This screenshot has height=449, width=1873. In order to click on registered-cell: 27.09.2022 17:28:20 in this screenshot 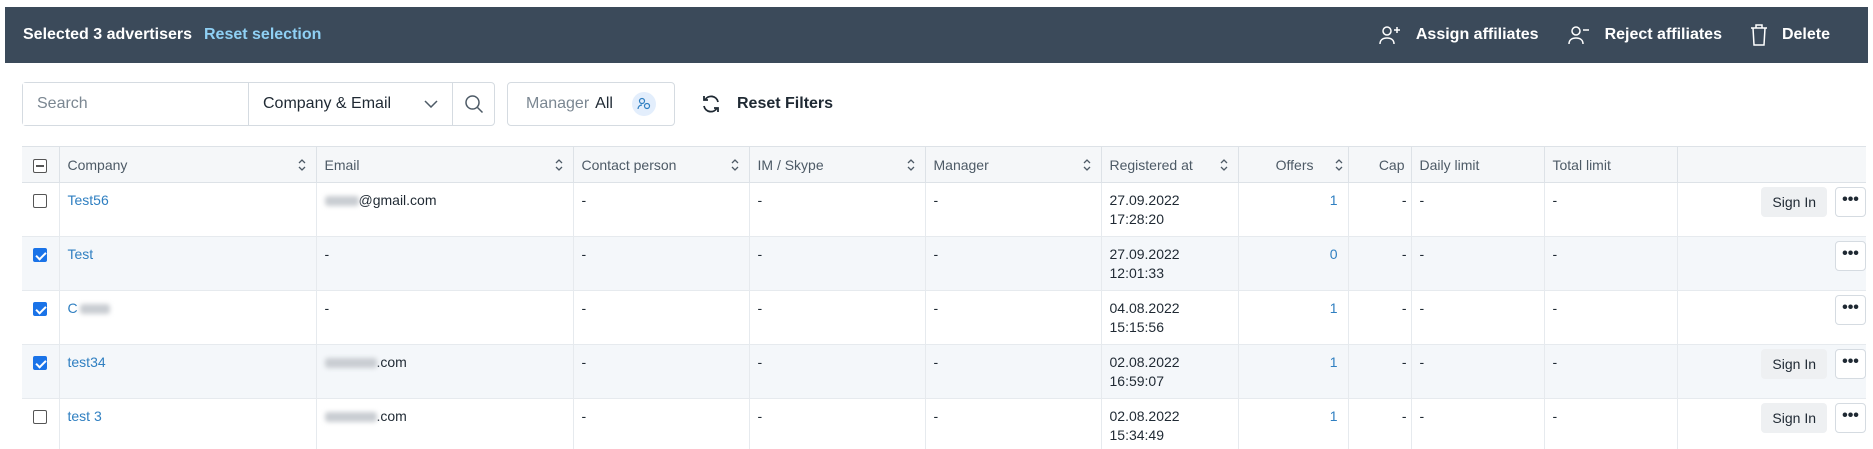, I will do `click(1170, 209)`.